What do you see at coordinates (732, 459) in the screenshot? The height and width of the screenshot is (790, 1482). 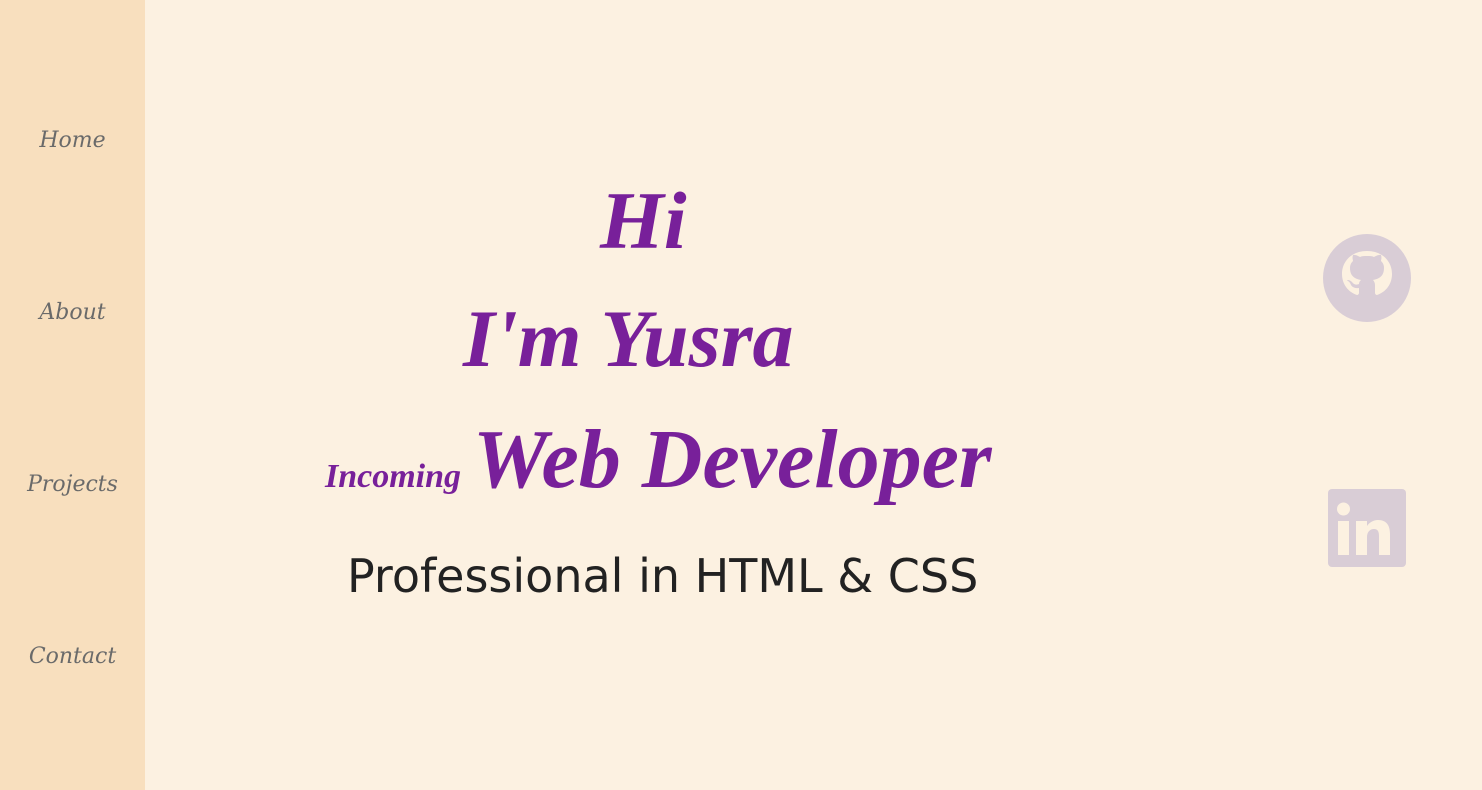 I see `role-title: Web Developer` at bounding box center [732, 459].